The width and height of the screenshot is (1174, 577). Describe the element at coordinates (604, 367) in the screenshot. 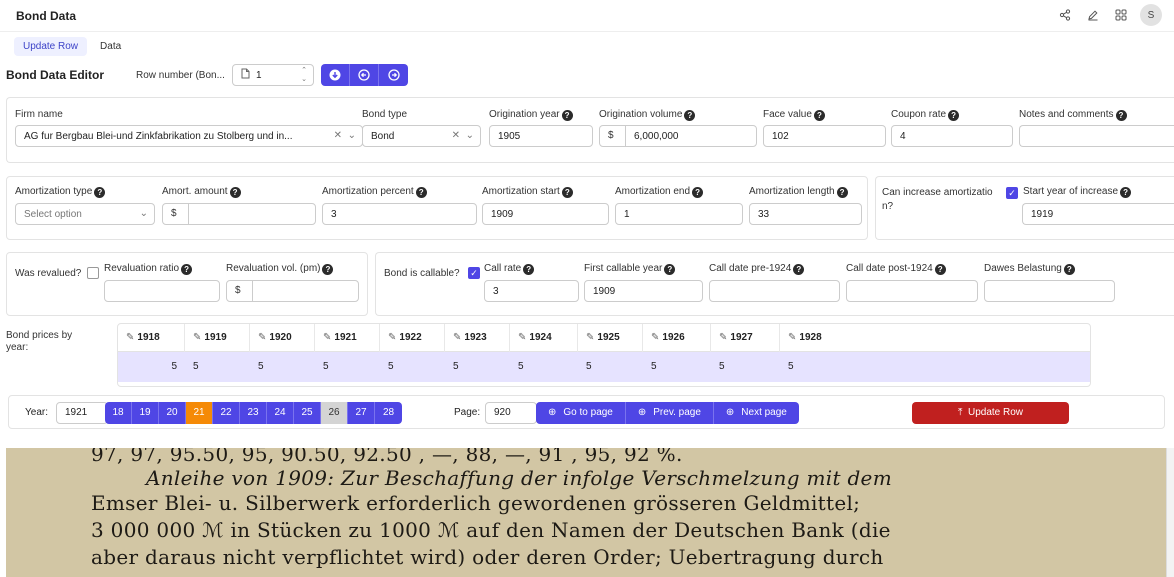

I see `table-row: 5 5 5 5 5 5 5 5 5 5 5` at that location.